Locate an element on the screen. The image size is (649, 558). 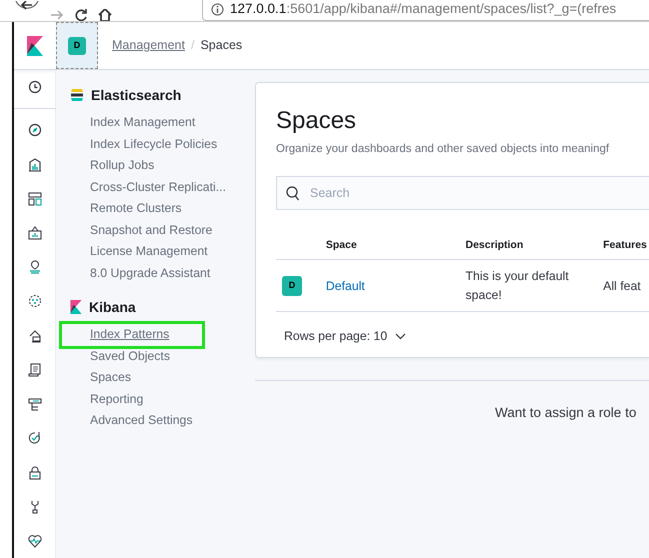
address-bar: 127.0.0.1:5601/app/kibana#/management/spaces/list?_g=(refres is located at coordinates (425, 10).